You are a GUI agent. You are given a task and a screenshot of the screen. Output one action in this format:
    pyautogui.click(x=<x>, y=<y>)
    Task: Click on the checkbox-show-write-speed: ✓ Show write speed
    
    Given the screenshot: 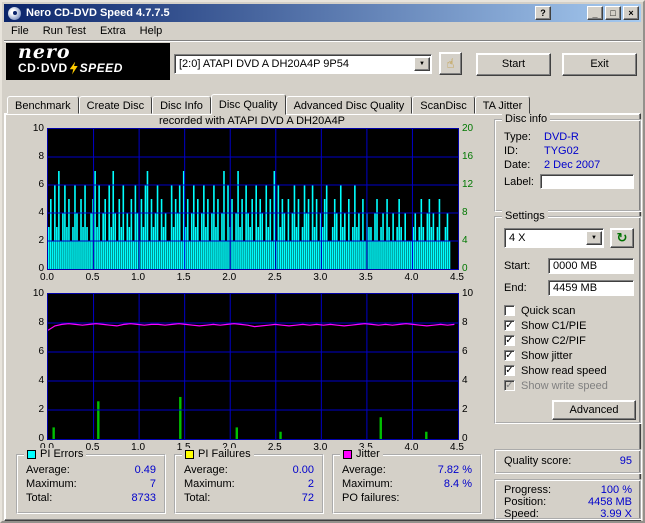 What is the action you would take?
    pyautogui.click(x=556, y=385)
    